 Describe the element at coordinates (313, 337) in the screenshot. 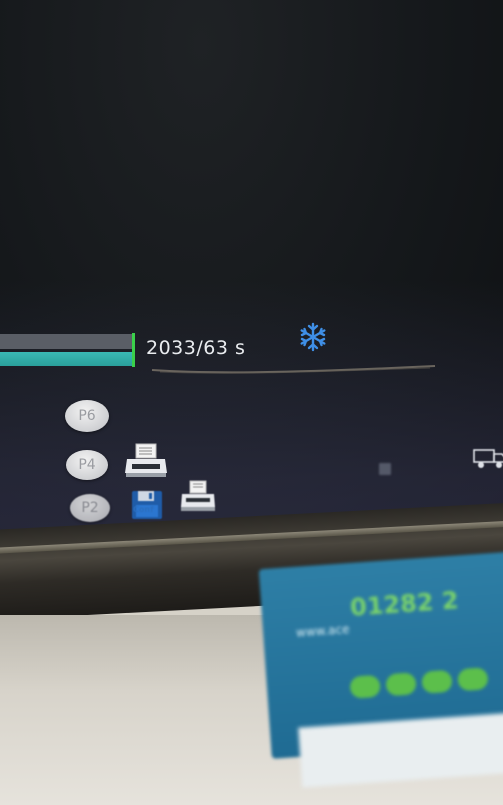

I see `snowflake-icon` at that location.